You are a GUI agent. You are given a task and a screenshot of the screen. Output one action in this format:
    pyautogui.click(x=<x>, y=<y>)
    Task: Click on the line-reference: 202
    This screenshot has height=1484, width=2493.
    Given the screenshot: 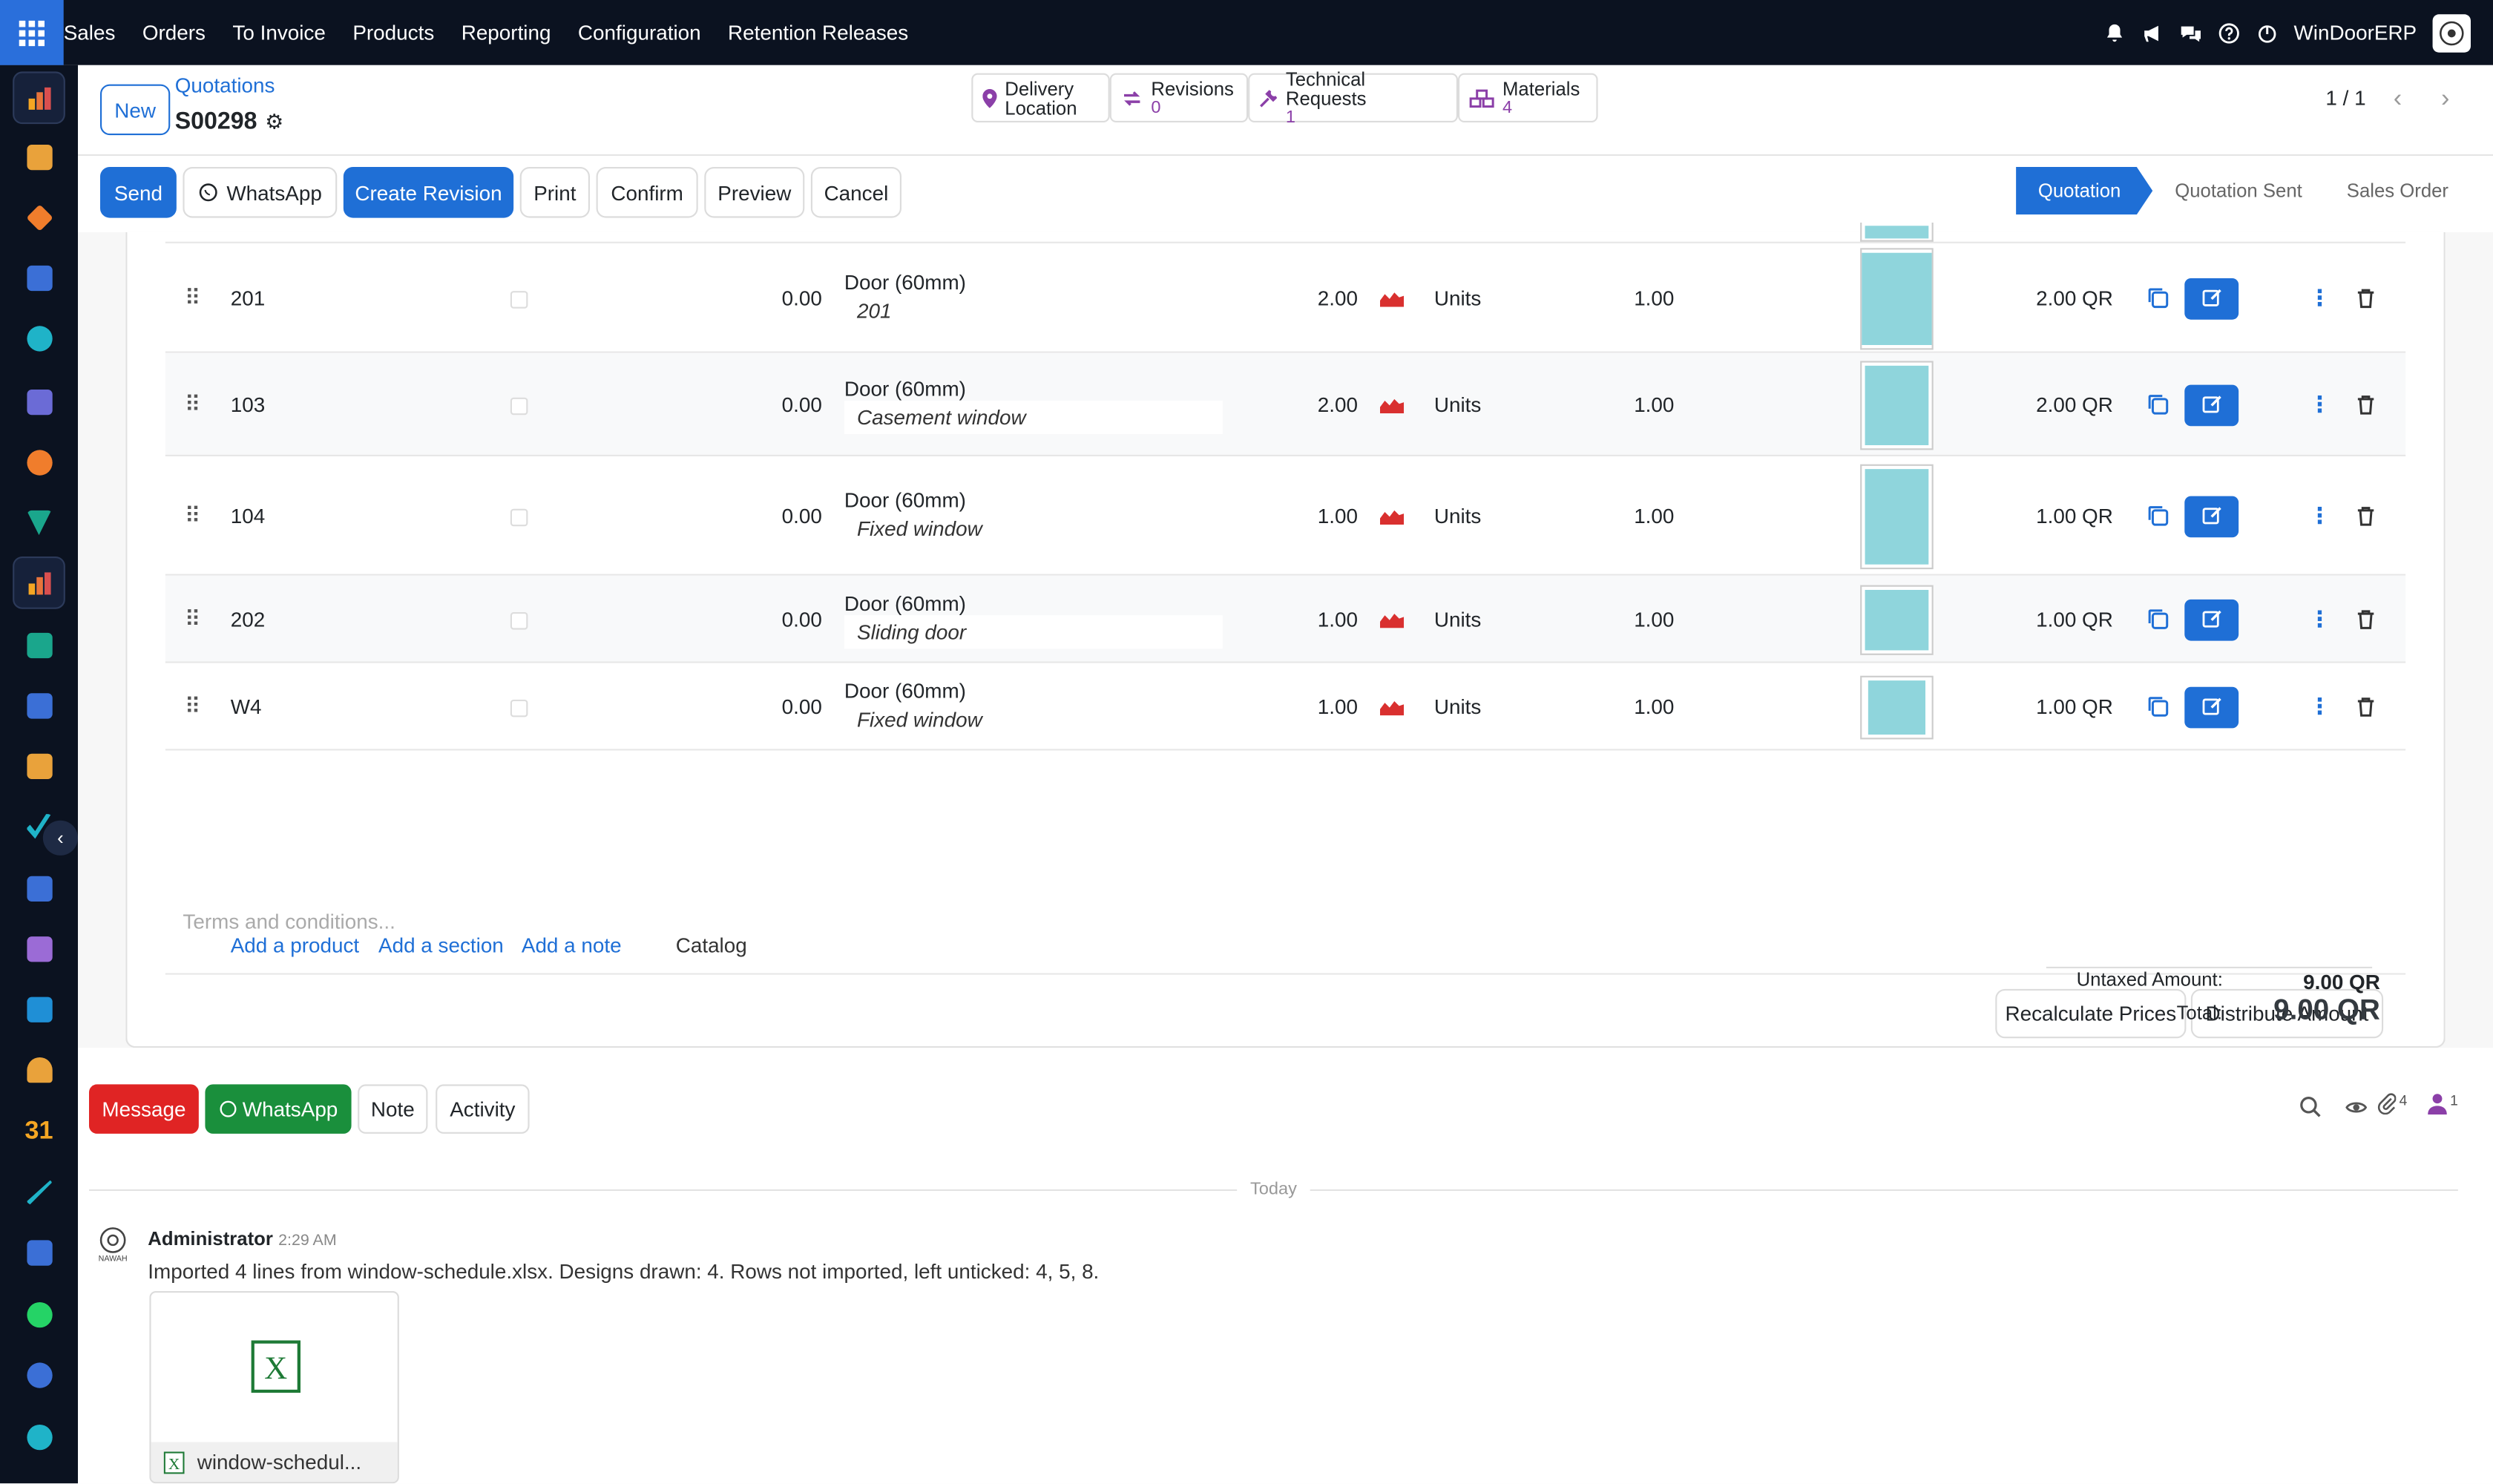 What is the action you would take?
    pyautogui.click(x=248, y=619)
    